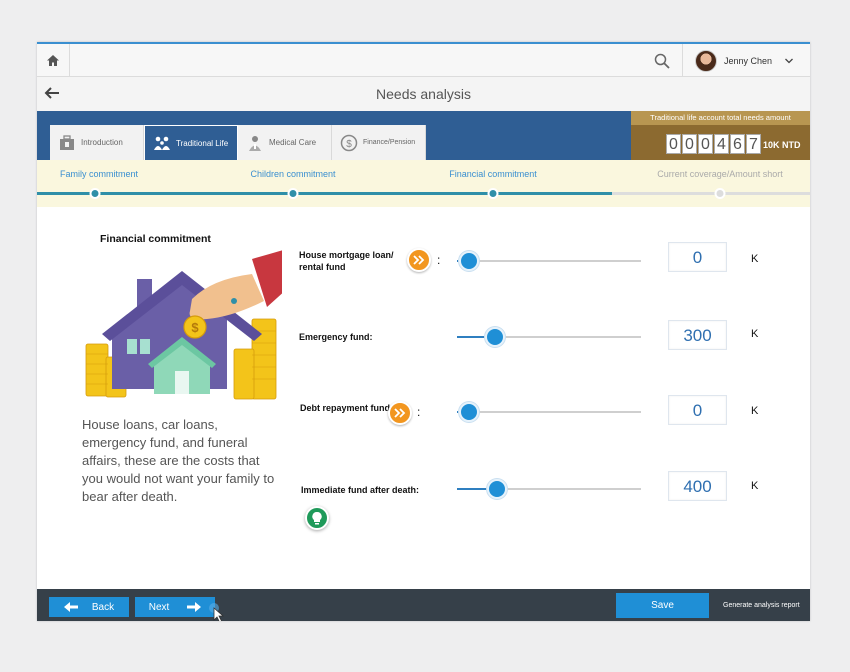  I want to click on label-house-mortgage: House mortgage loan/ rental fund, so click(346, 261).